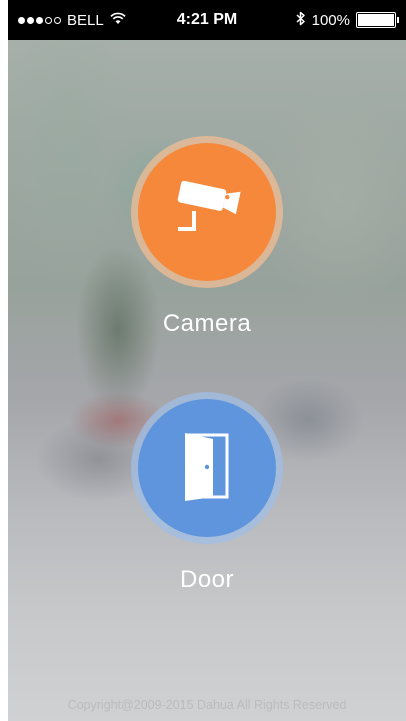 Image resolution: width=406 pixels, height=721 pixels. I want to click on door-button-ring, so click(207, 468).